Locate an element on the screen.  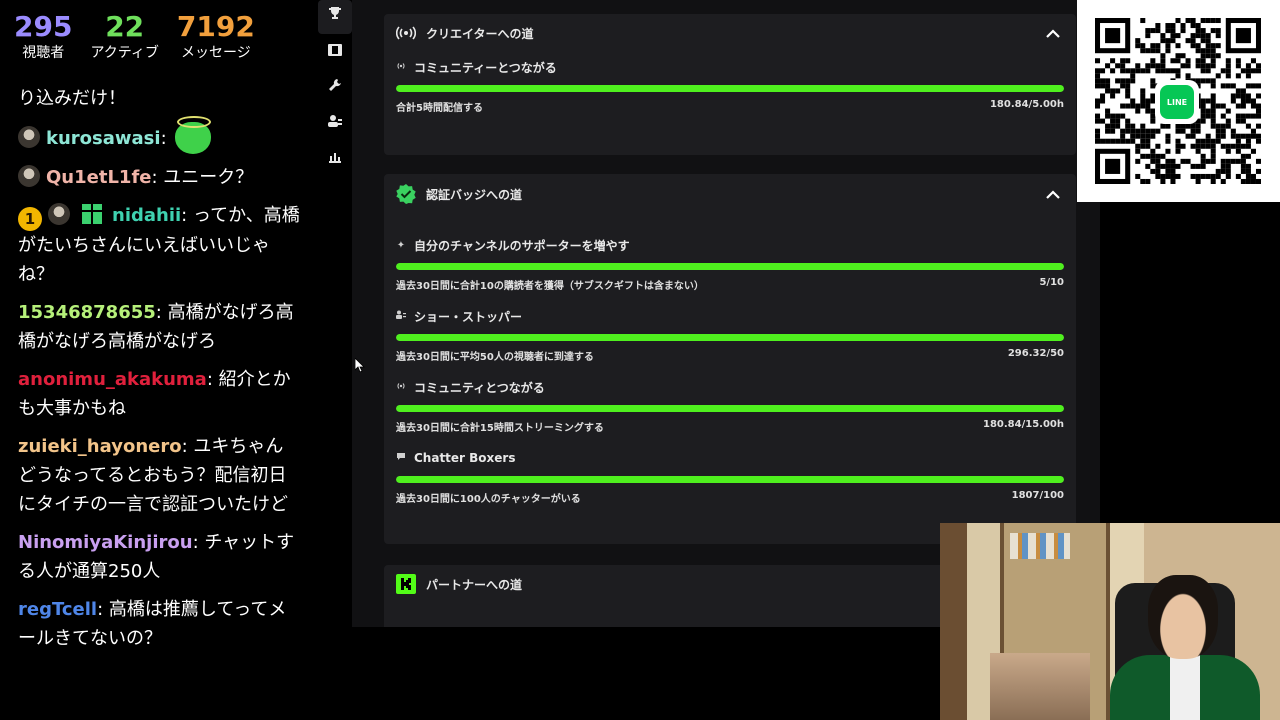
chat-message: Qu1etL1fe: ユニーク？ is located at coordinates (159, 177).